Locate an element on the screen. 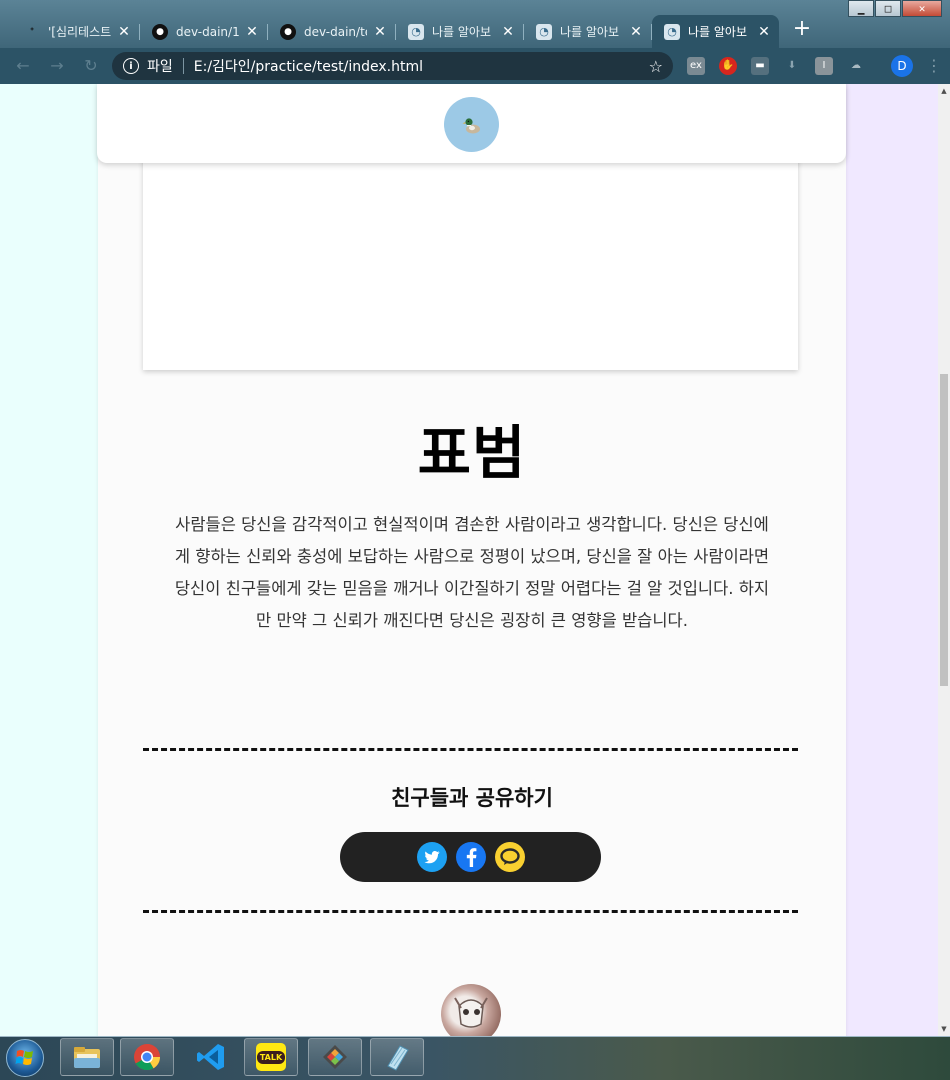 Image resolution: width=950 pixels, height=1080 pixels. taskbar-kakaotalk-button: TALK is located at coordinates (271, 1057).